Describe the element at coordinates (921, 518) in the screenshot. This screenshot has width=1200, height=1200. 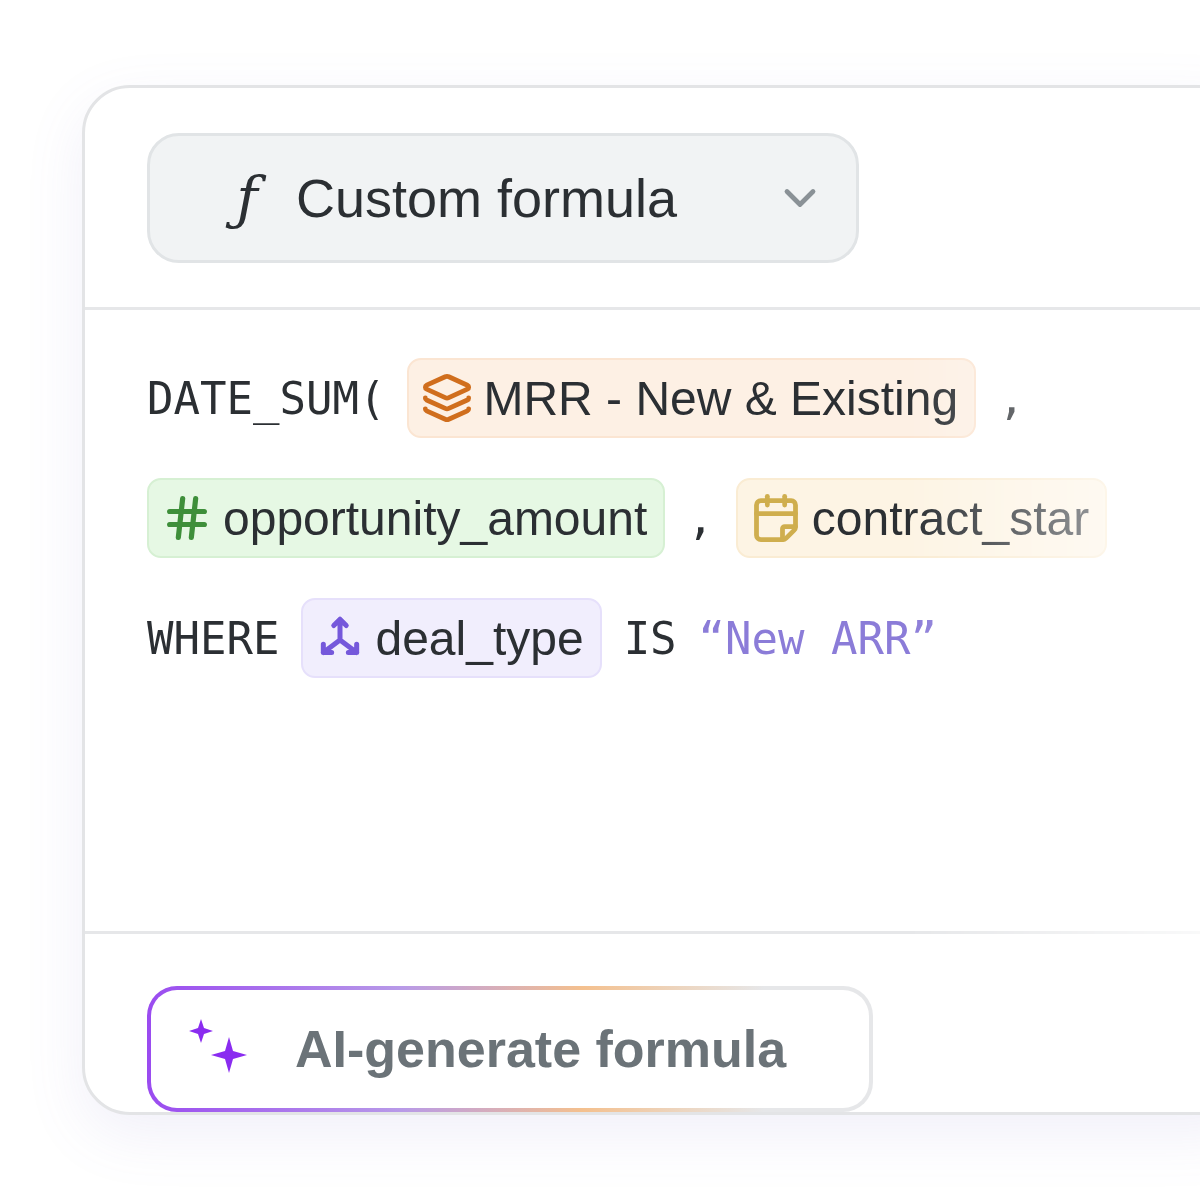
I see `field-chip: contract_star` at that location.